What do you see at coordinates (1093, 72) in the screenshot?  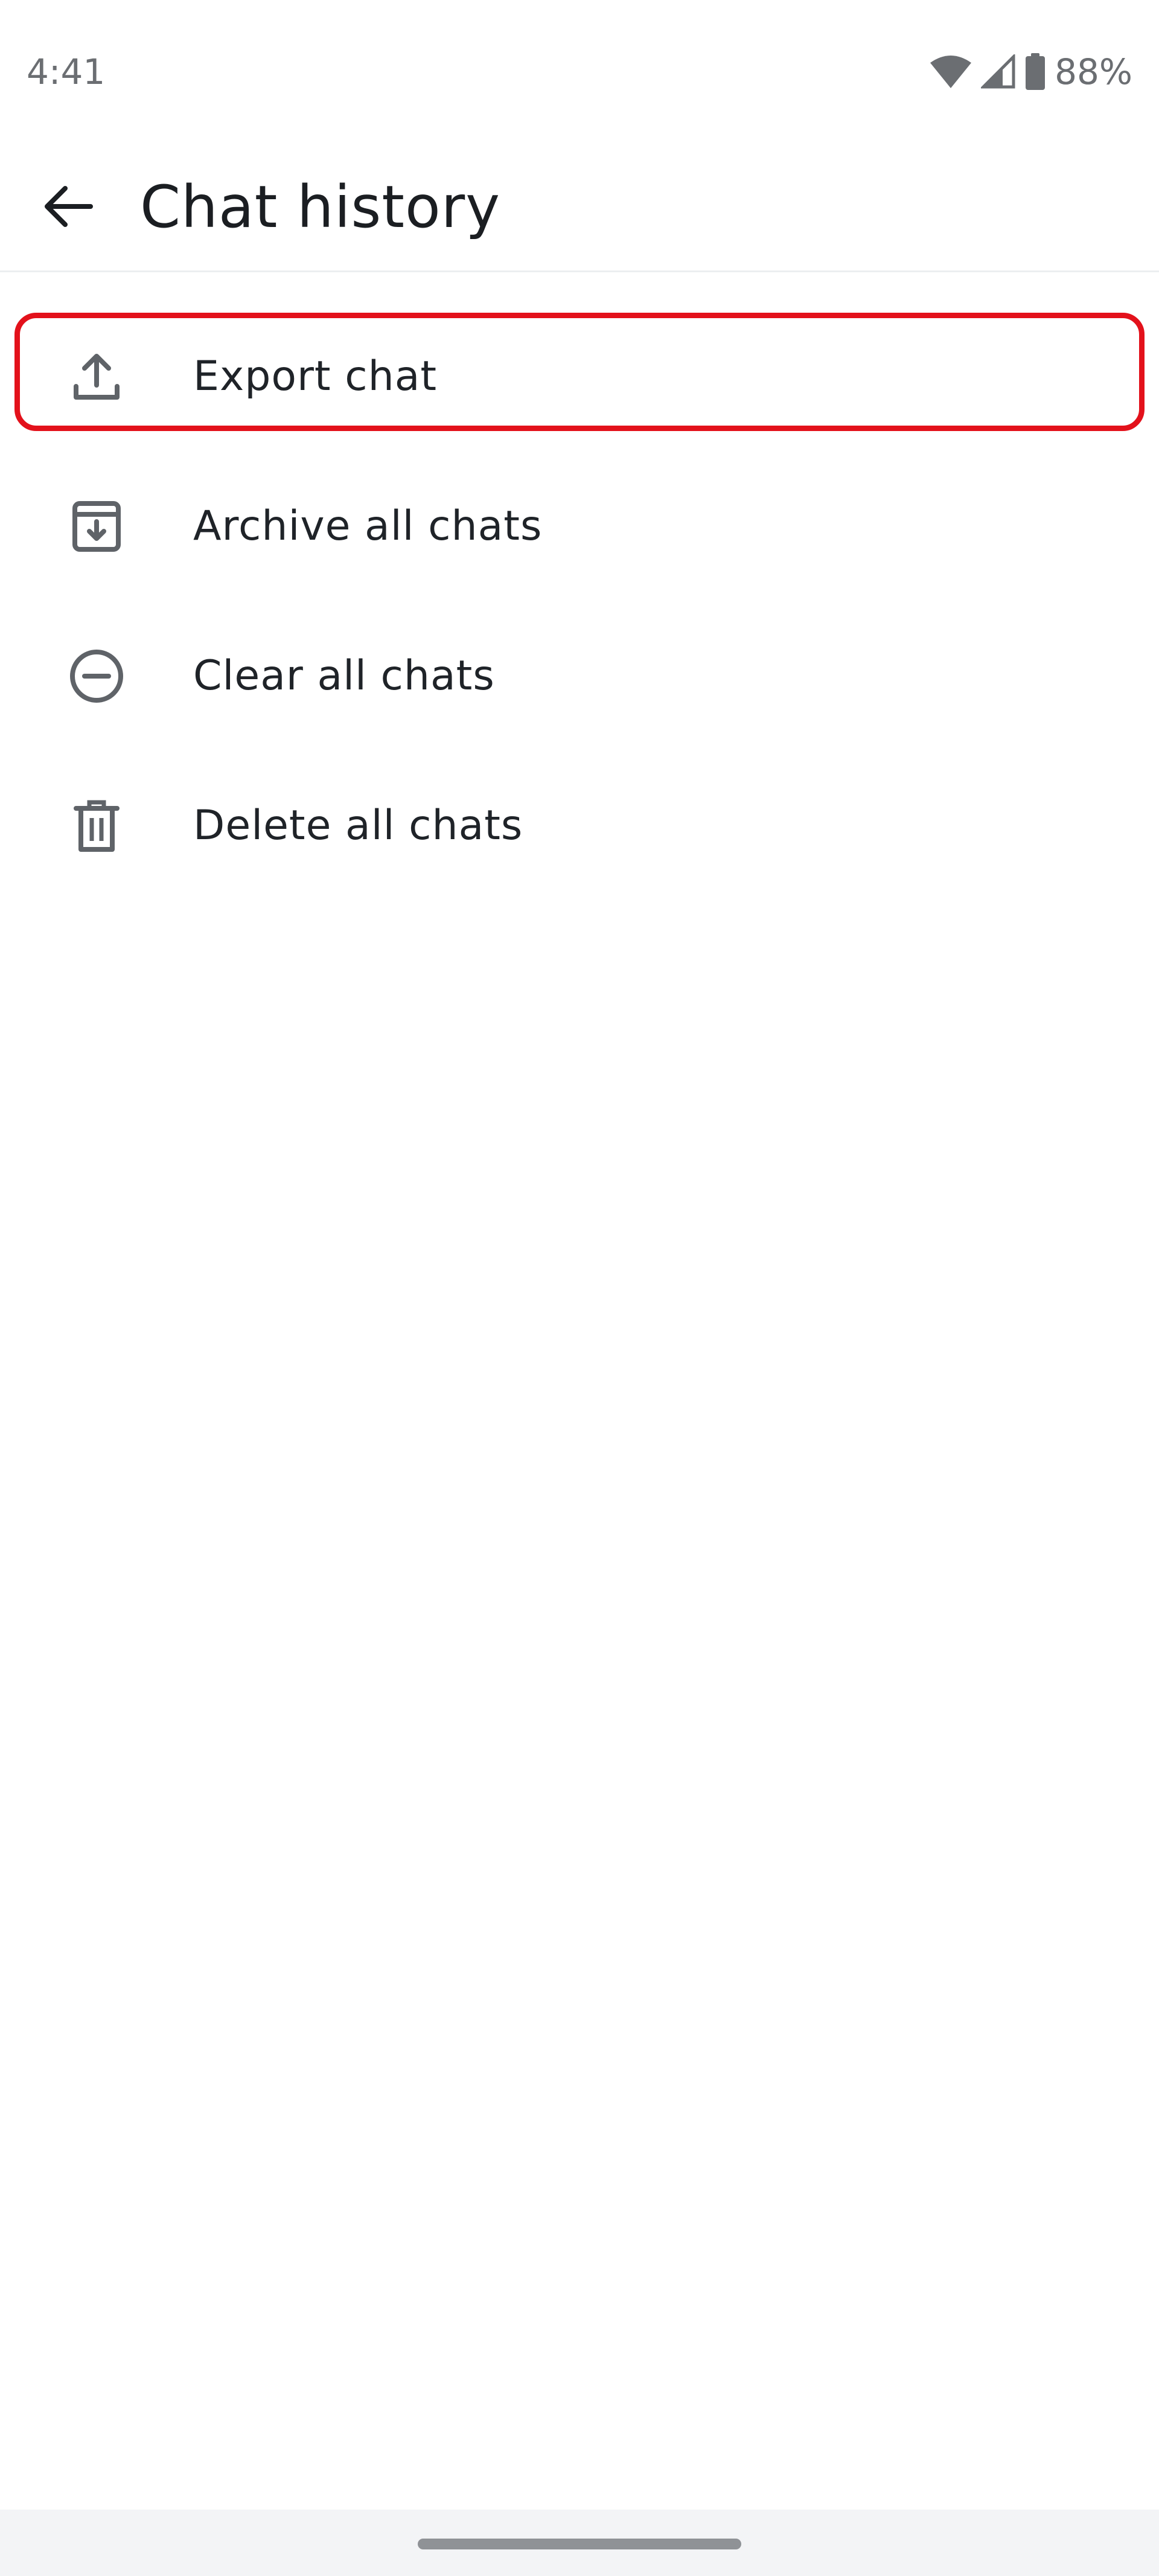 I see `battery-percent: 88%` at bounding box center [1093, 72].